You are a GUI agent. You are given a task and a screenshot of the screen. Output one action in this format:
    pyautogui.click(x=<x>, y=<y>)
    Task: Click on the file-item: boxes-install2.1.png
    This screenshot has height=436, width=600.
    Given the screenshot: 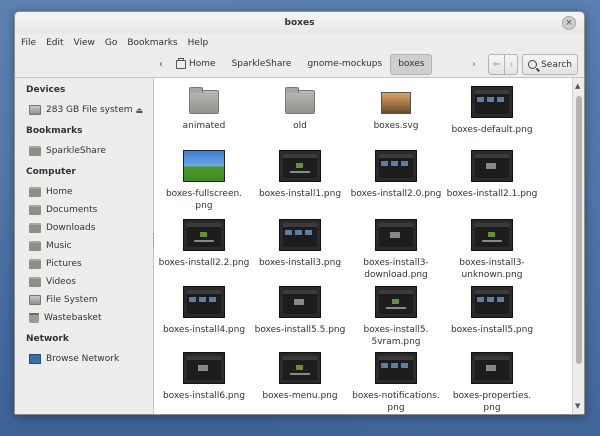 What is the action you would take?
    pyautogui.click(x=492, y=175)
    